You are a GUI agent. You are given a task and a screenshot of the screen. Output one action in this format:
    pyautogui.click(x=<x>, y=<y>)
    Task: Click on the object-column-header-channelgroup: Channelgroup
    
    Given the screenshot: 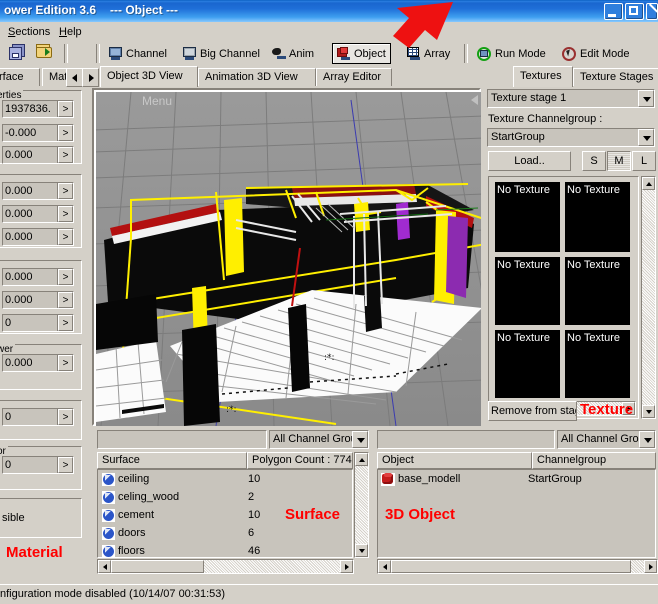 What is the action you would take?
    pyautogui.click(x=594, y=460)
    